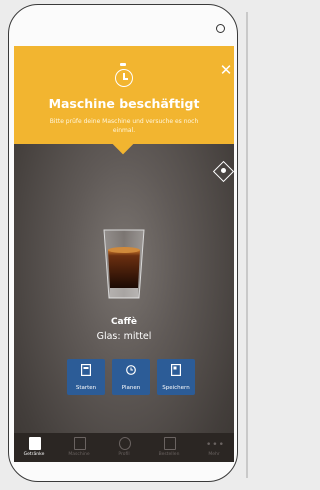  What do you see at coordinates (86, 388) in the screenshot?
I see `start-label: Starten` at bounding box center [86, 388].